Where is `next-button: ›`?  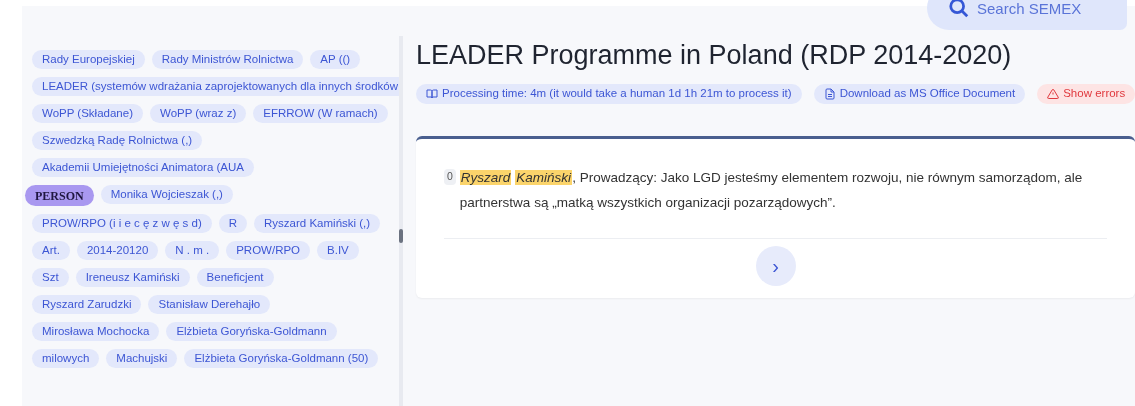
next-button: › is located at coordinates (775, 266).